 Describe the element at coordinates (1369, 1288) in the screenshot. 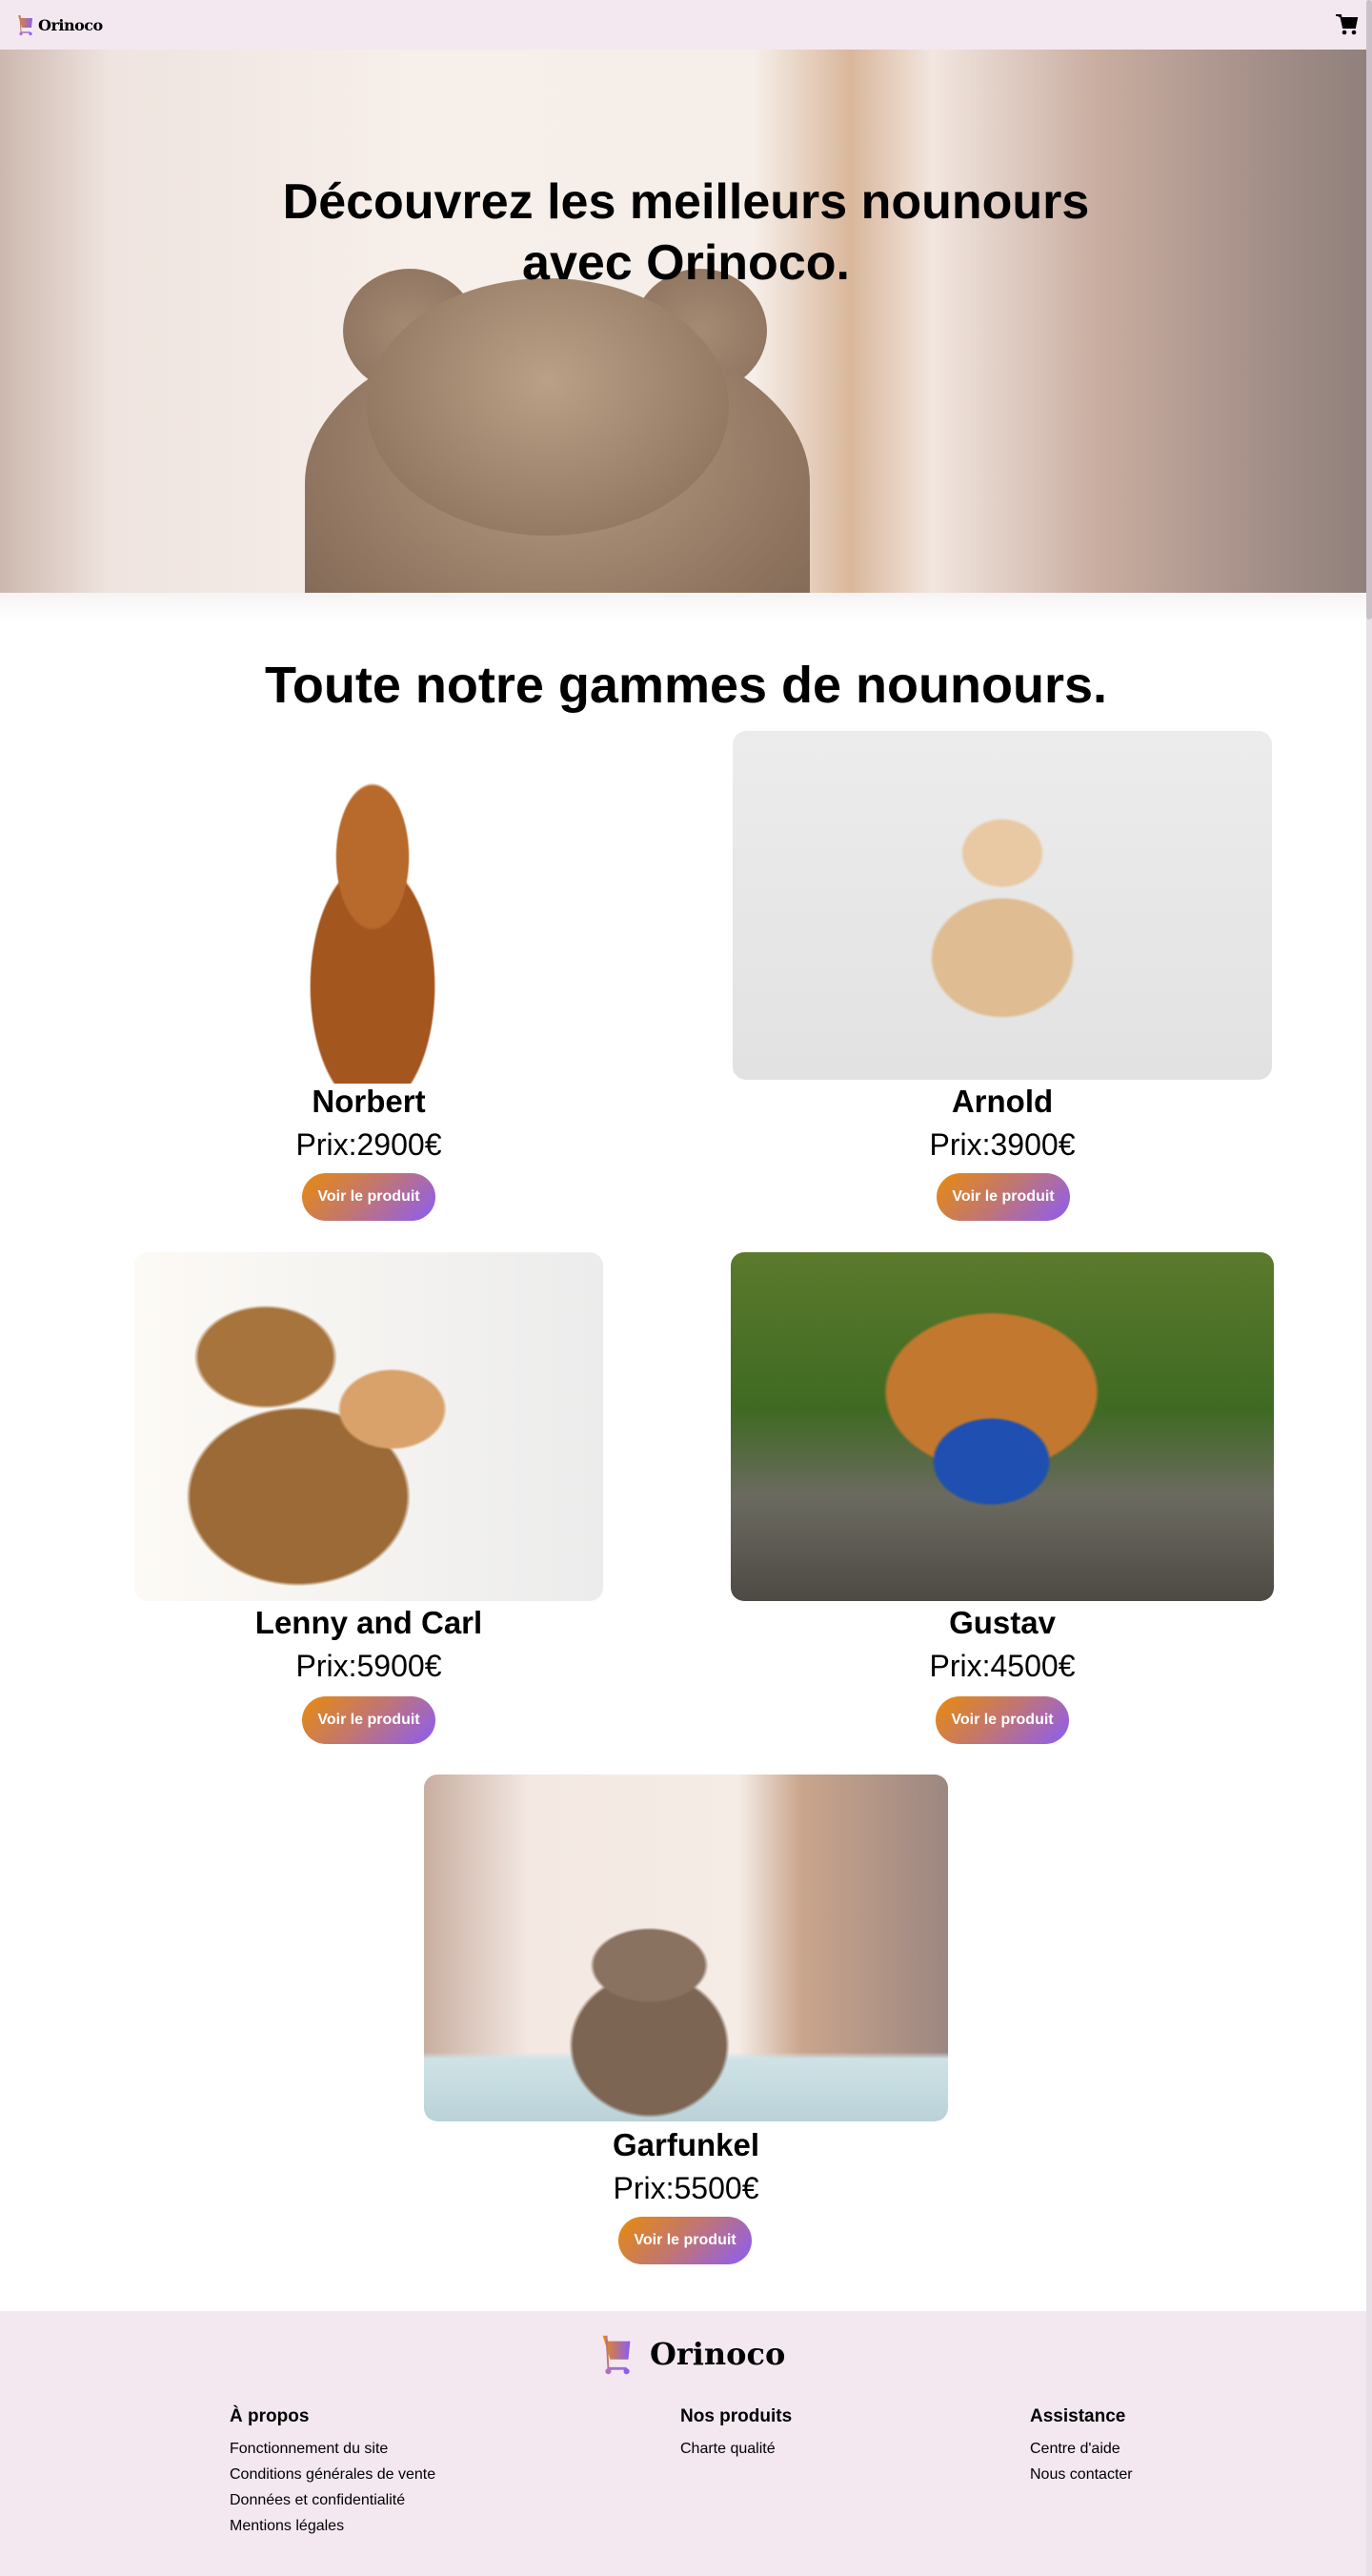

I see `page-scrollbar` at that location.